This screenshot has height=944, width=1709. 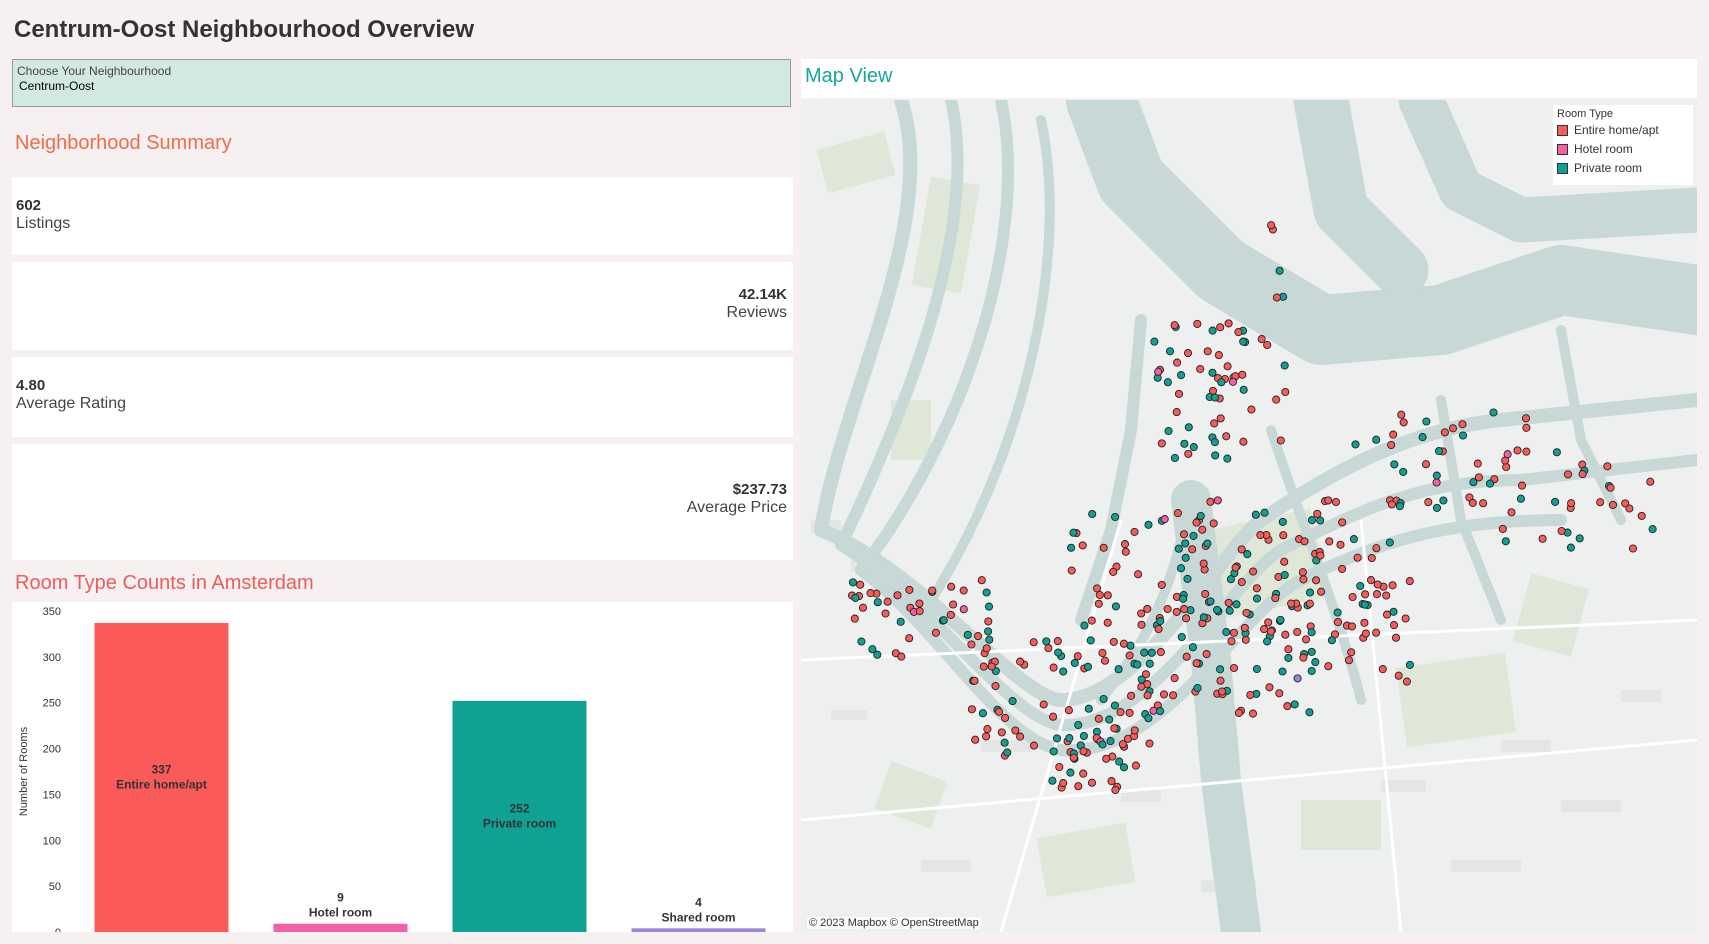 I want to click on bar-shared-room, so click(x=698, y=930).